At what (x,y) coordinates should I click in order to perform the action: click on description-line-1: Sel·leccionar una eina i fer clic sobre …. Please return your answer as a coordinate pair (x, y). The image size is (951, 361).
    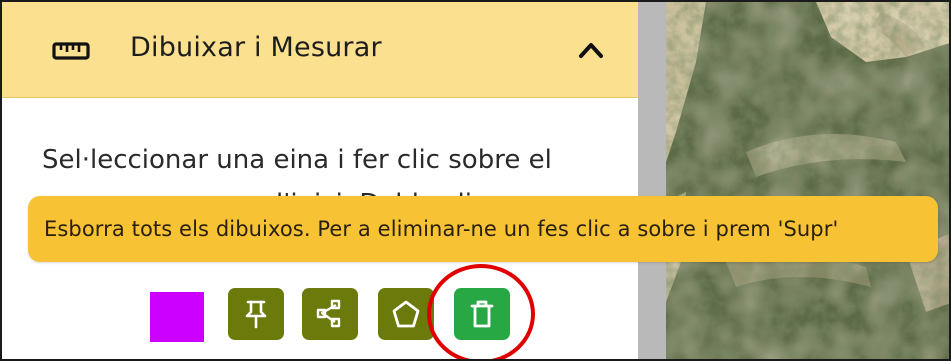
    Looking at the image, I should click on (297, 160).